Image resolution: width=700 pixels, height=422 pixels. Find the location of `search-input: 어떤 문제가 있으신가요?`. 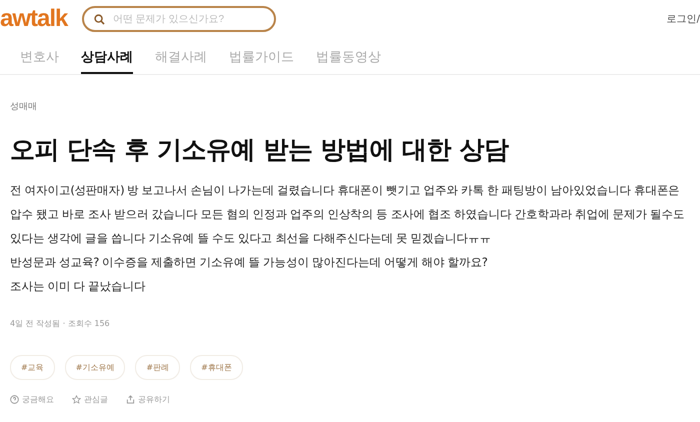

search-input: 어떤 문제가 있으신가요? is located at coordinates (187, 19).